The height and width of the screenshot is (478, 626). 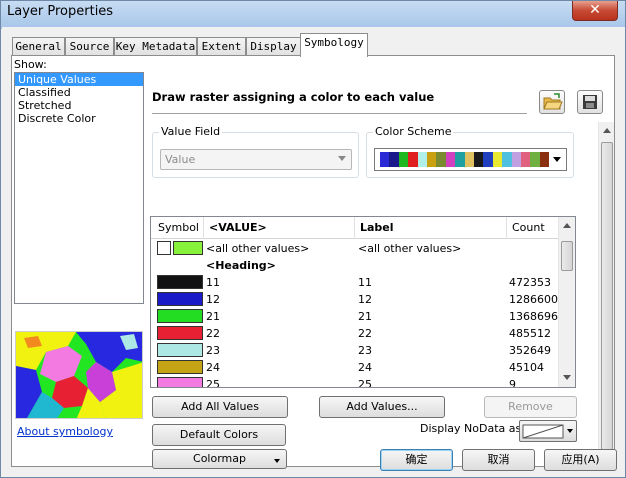 I want to click on table-row: 11 11 472353, so click(x=355, y=282).